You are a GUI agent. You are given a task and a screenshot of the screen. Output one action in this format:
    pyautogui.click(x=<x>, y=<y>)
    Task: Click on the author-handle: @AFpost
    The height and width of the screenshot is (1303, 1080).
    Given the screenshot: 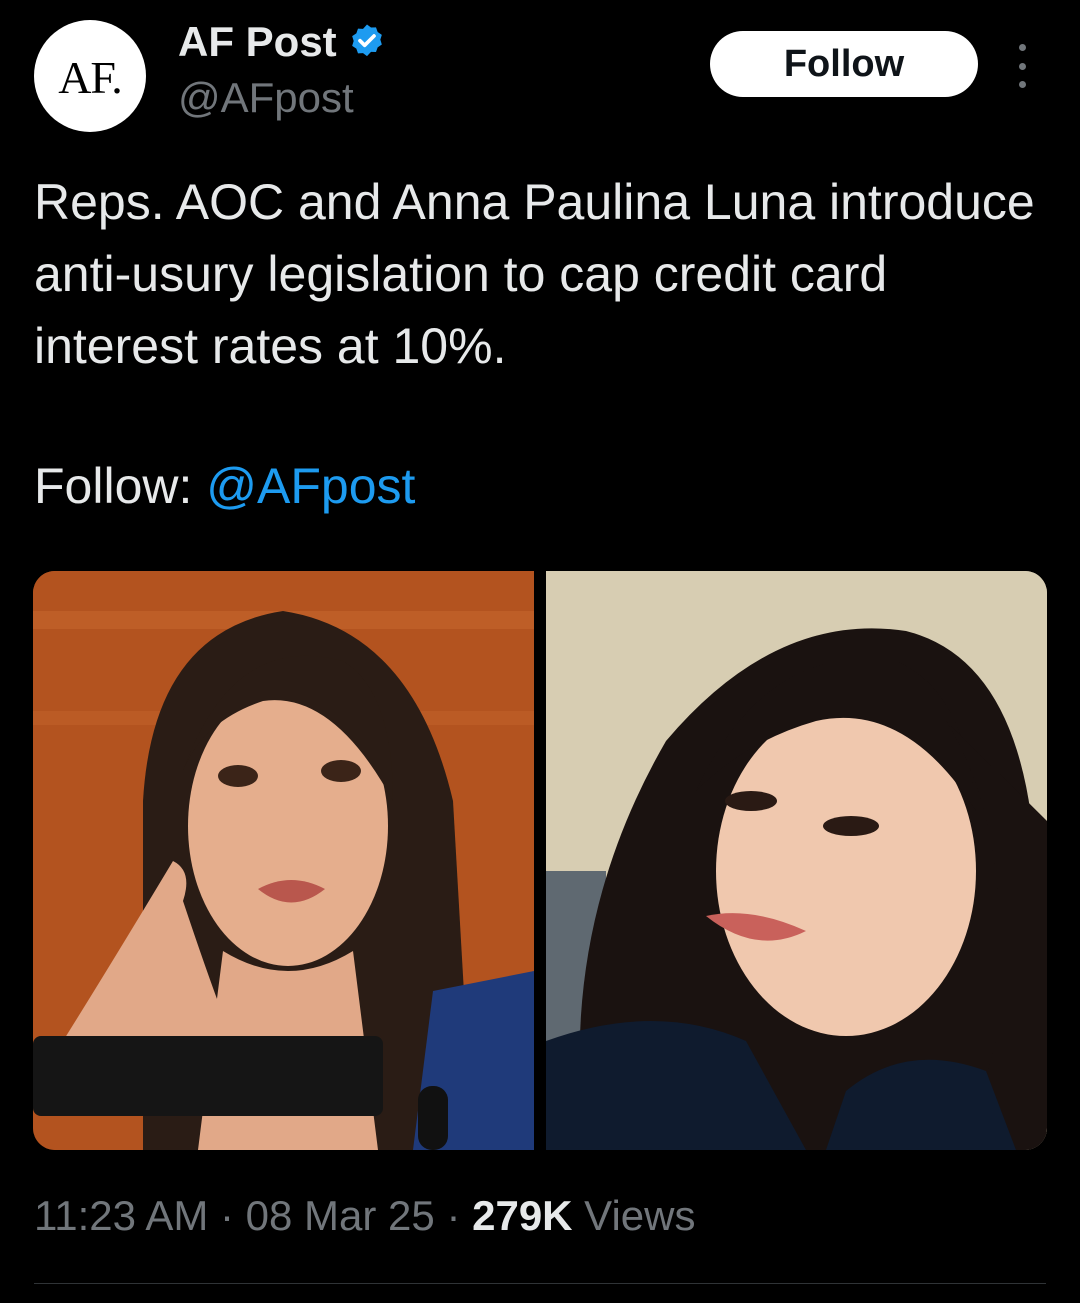 What is the action you would take?
    pyautogui.click(x=266, y=98)
    